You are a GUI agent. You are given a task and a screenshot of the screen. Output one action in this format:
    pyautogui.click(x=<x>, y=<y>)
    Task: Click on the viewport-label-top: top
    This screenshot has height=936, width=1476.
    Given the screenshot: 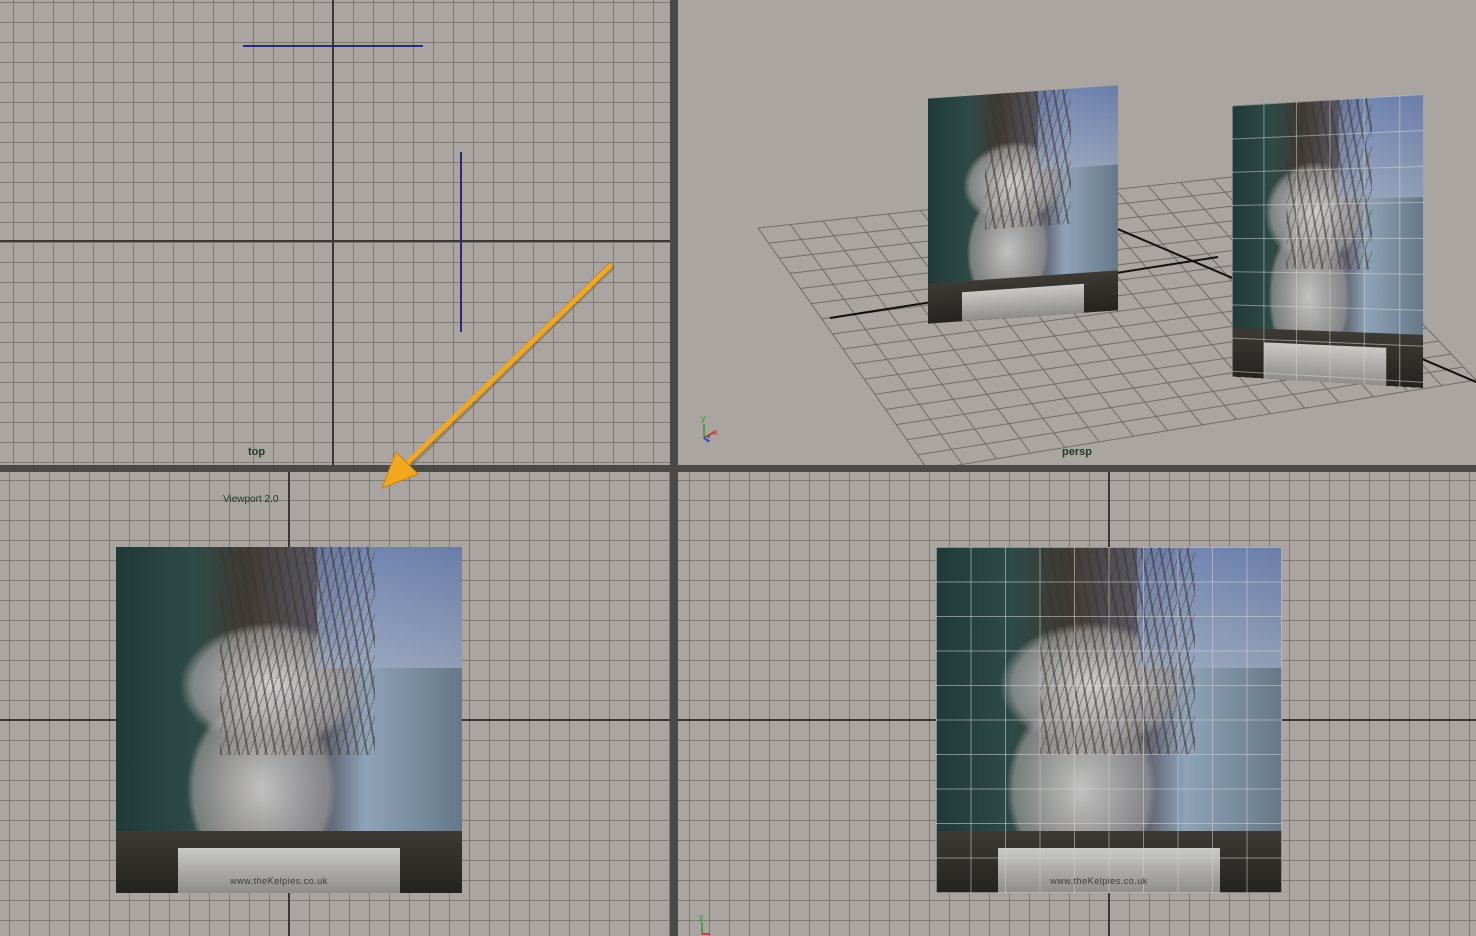 What is the action you would take?
    pyautogui.click(x=257, y=452)
    